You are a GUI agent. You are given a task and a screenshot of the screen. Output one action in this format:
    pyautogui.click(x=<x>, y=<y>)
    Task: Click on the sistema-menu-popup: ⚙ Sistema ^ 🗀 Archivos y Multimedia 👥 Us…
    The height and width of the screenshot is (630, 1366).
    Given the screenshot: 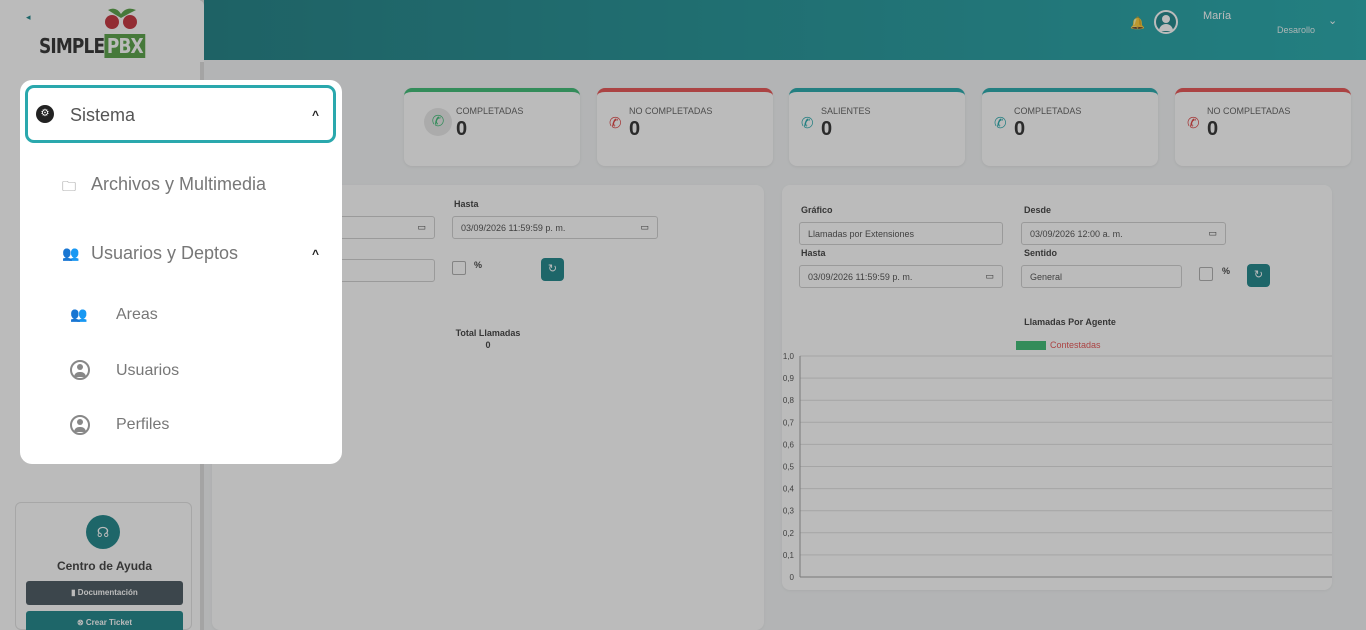 What is the action you would take?
    pyautogui.click(x=181, y=272)
    